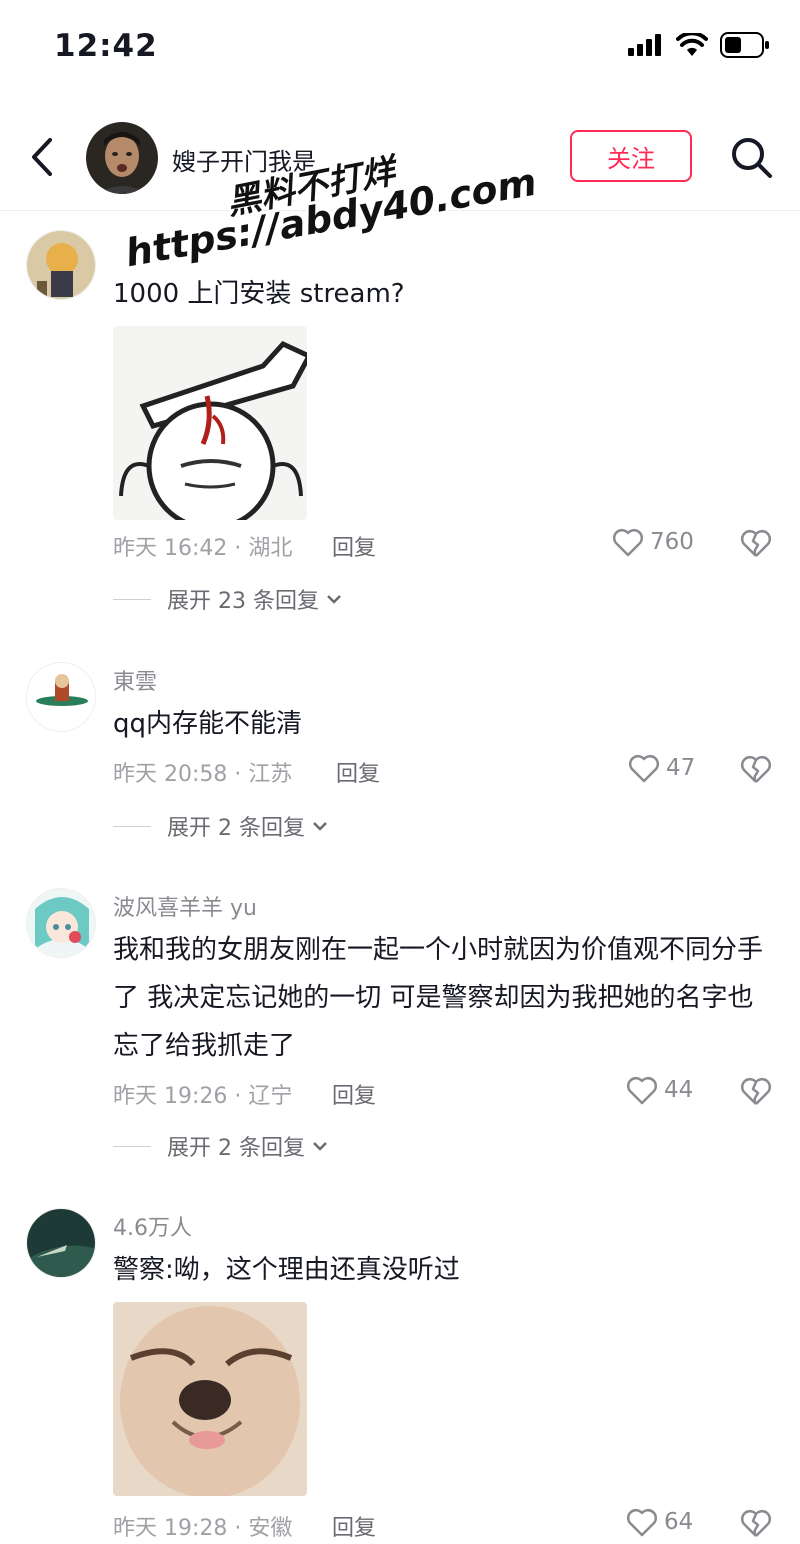 Image resolution: width=800 pixels, height=1544 pixels. What do you see at coordinates (672, 542) in the screenshot?
I see `like-count: 760` at bounding box center [672, 542].